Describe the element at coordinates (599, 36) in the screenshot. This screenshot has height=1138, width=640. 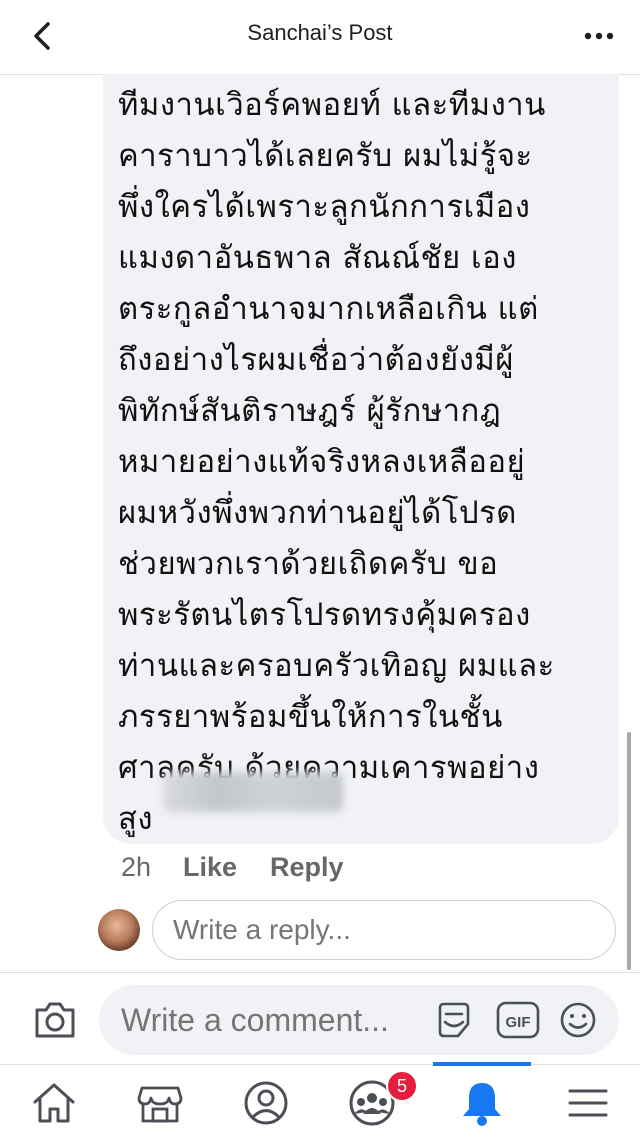
I see `more-horizontal-icon` at that location.